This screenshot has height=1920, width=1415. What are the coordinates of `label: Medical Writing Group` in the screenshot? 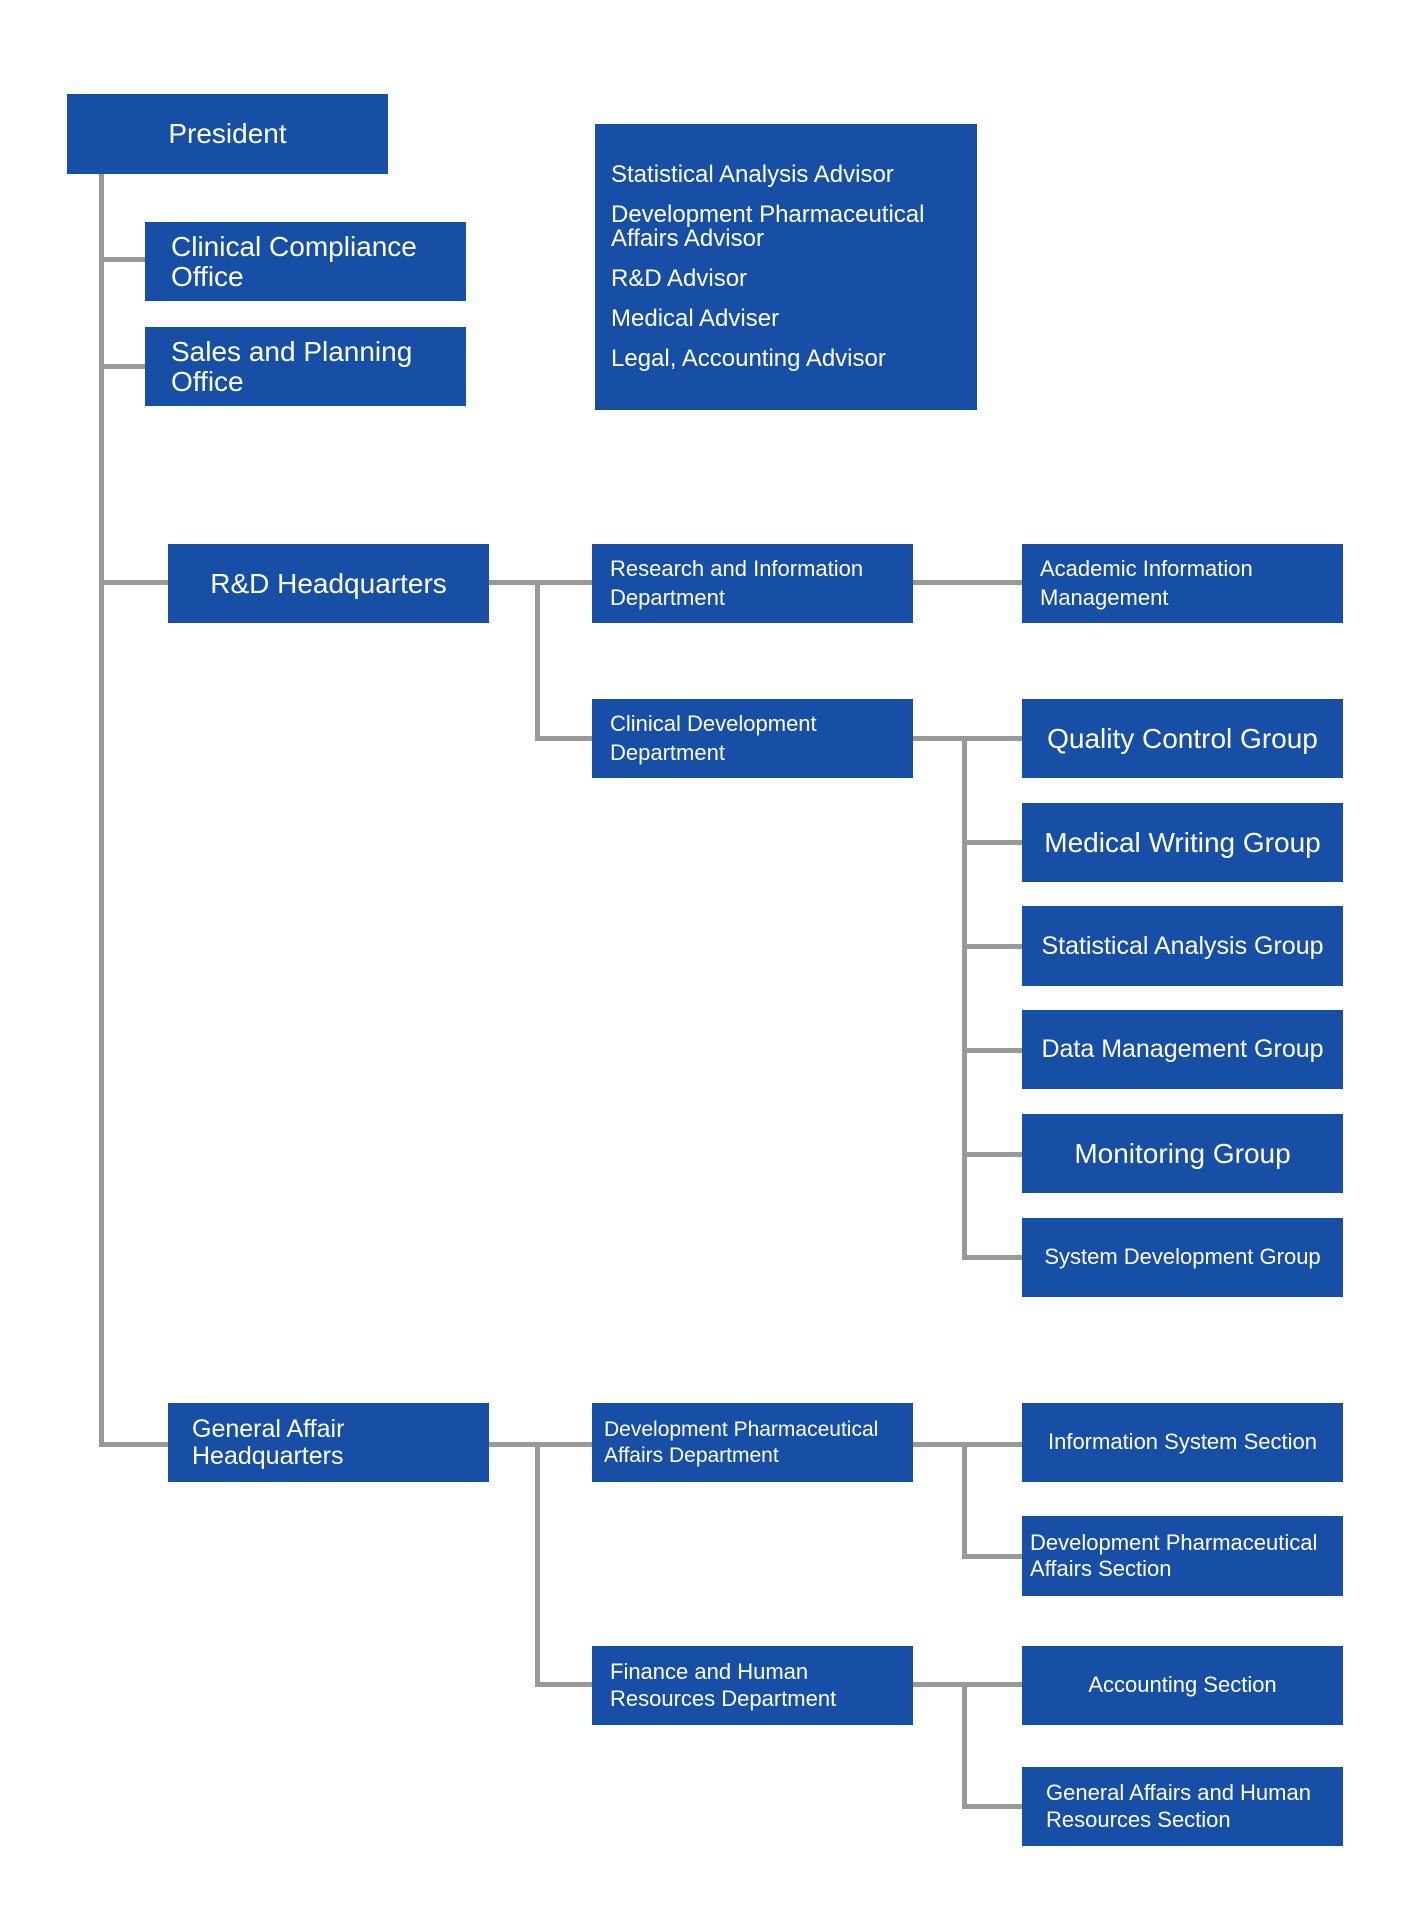 It's located at (1182, 842).